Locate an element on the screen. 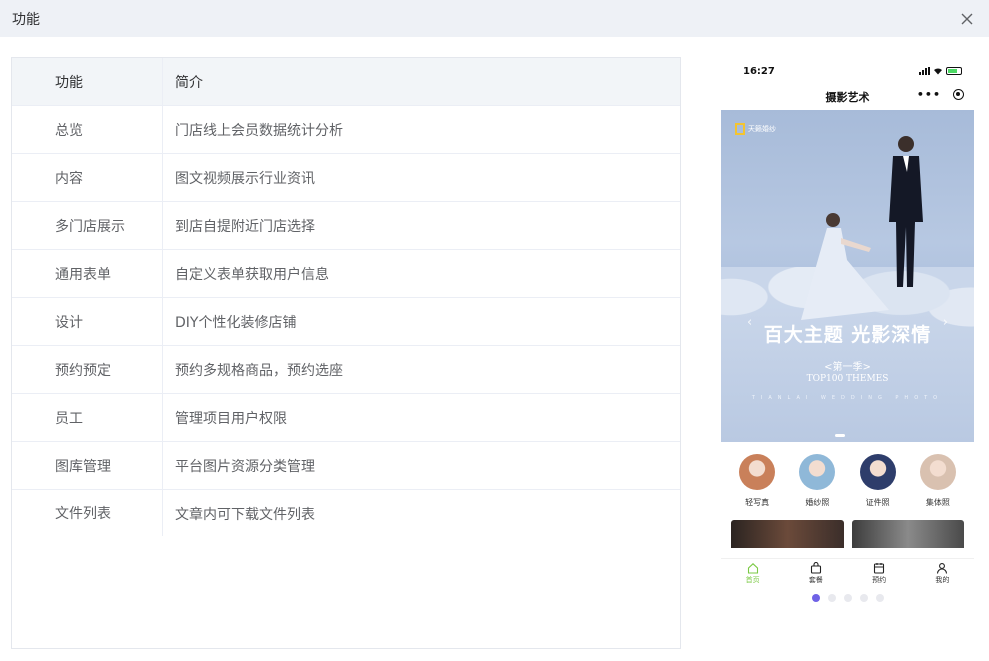 The width and height of the screenshot is (989, 661). battery-icon is located at coordinates (954, 71).